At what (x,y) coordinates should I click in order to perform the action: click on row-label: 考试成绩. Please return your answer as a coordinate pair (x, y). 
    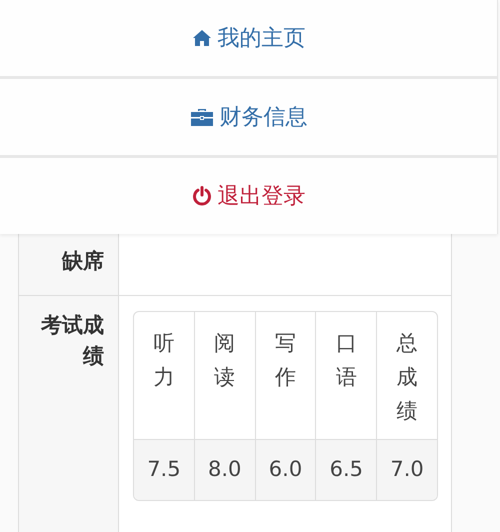
    Looking at the image, I should click on (72, 341).